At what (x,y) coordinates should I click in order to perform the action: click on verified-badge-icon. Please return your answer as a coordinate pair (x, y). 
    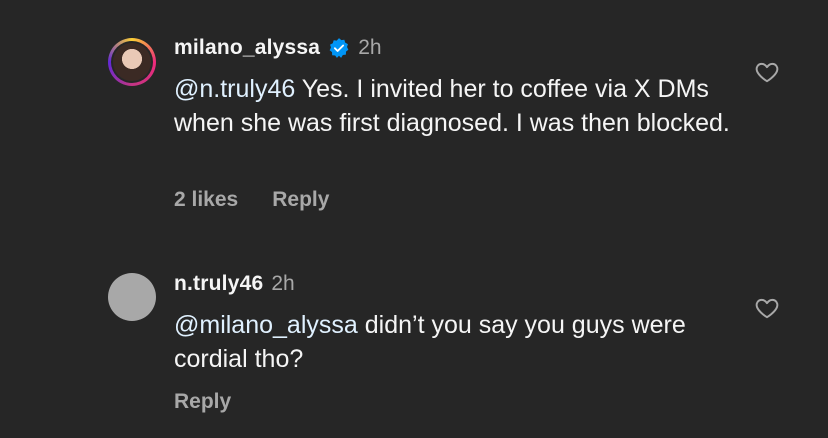
    Looking at the image, I should click on (339, 48).